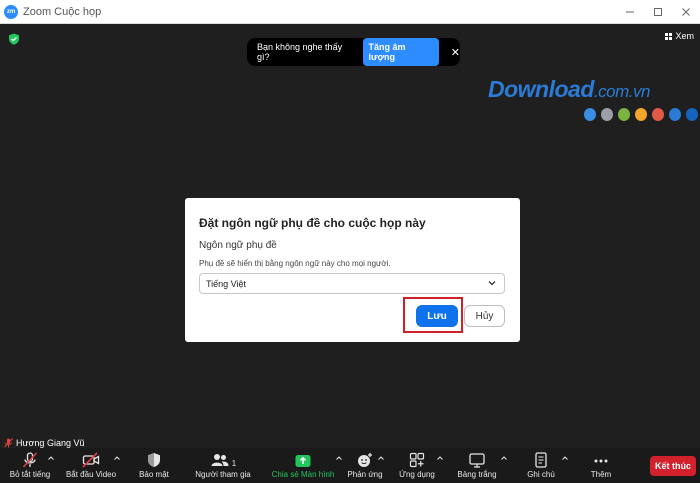 The height and width of the screenshot is (483, 700). I want to click on close-window-button, so click(686, 12).